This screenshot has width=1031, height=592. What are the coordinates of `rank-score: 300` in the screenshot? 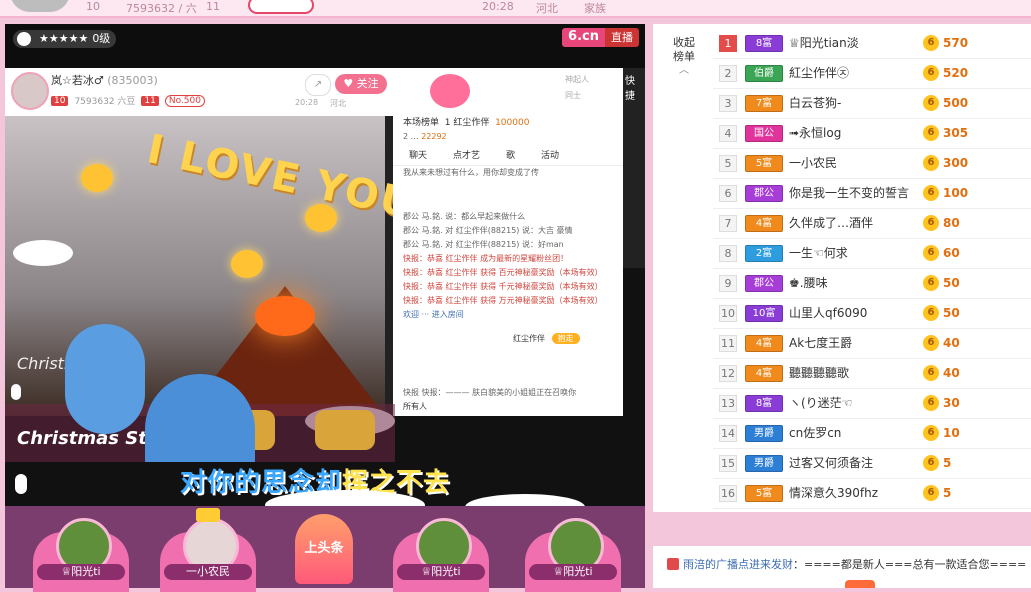 It's located at (956, 163).